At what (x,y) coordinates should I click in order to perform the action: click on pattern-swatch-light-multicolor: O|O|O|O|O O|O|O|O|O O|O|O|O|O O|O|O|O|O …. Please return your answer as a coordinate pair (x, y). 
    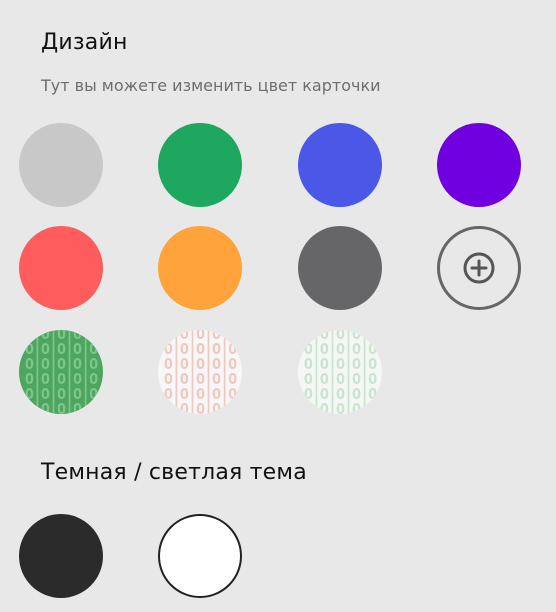
    Looking at the image, I should click on (200, 372).